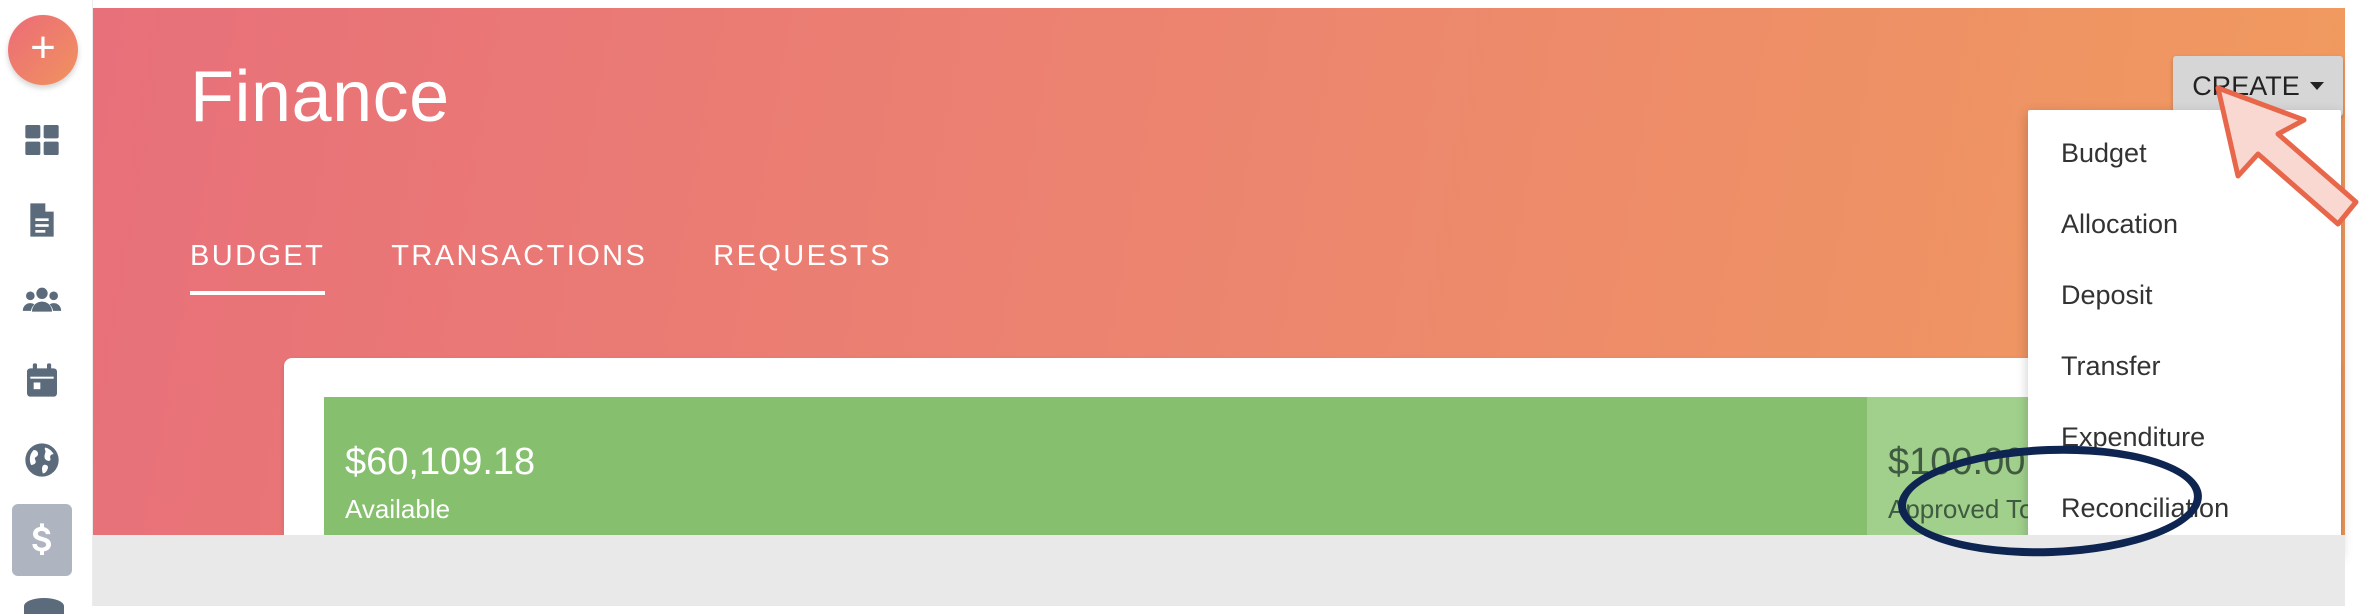  I want to click on add-button: +, so click(43, 50).